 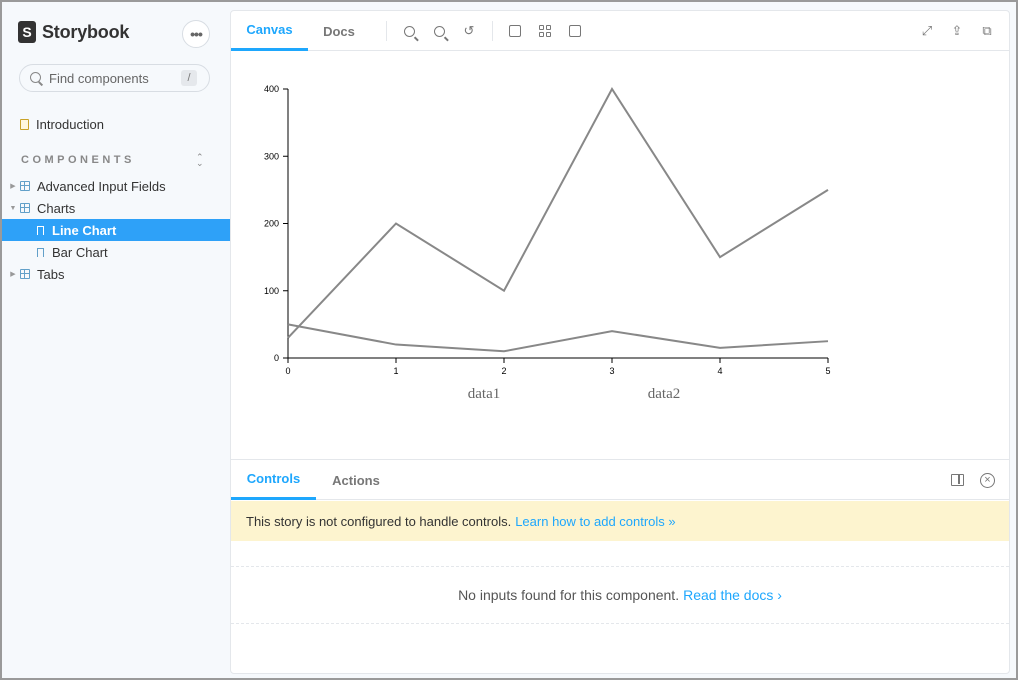 What do you see at coordinates (987, 31) in the screenshot?
I see `copy-link-icon: ⧉` at bounding box center [987, 31].